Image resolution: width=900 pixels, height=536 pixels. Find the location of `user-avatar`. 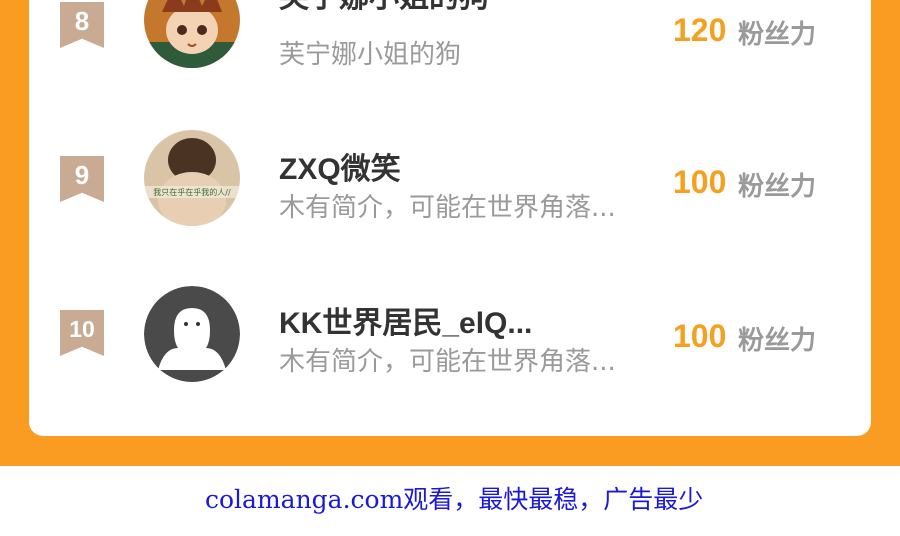

user-avatar is located at coordinates (192, 34).